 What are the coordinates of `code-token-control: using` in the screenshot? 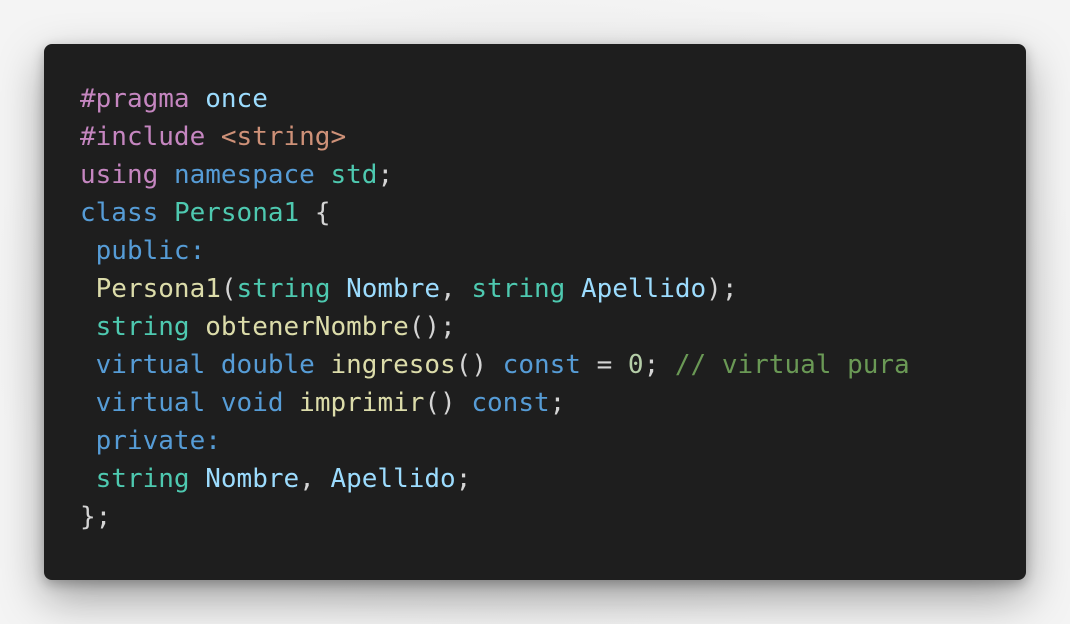 It's located at (119, 175).